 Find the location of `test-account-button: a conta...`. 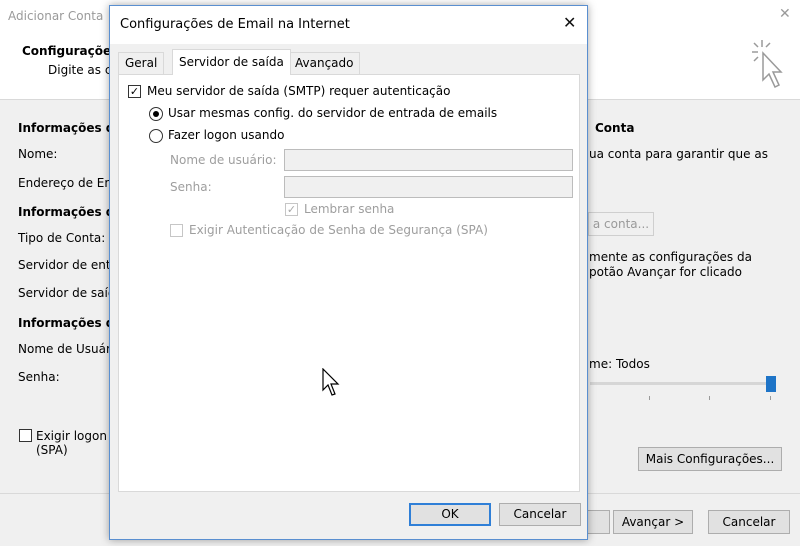

test-account-button: a conta... is located at coordinates (621, 224).